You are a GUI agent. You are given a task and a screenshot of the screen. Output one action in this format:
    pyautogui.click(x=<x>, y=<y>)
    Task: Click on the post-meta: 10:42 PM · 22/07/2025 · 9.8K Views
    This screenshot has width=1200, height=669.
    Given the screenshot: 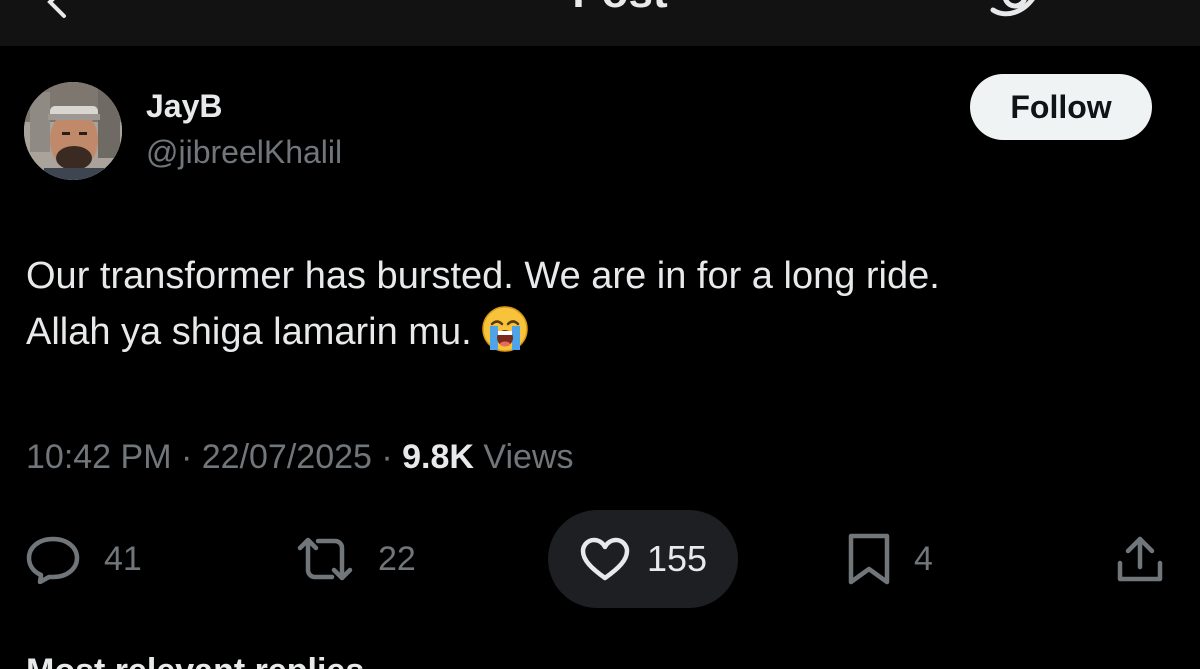 What is the action you would take?
    pyautogui.click(x=300, y=457)
    